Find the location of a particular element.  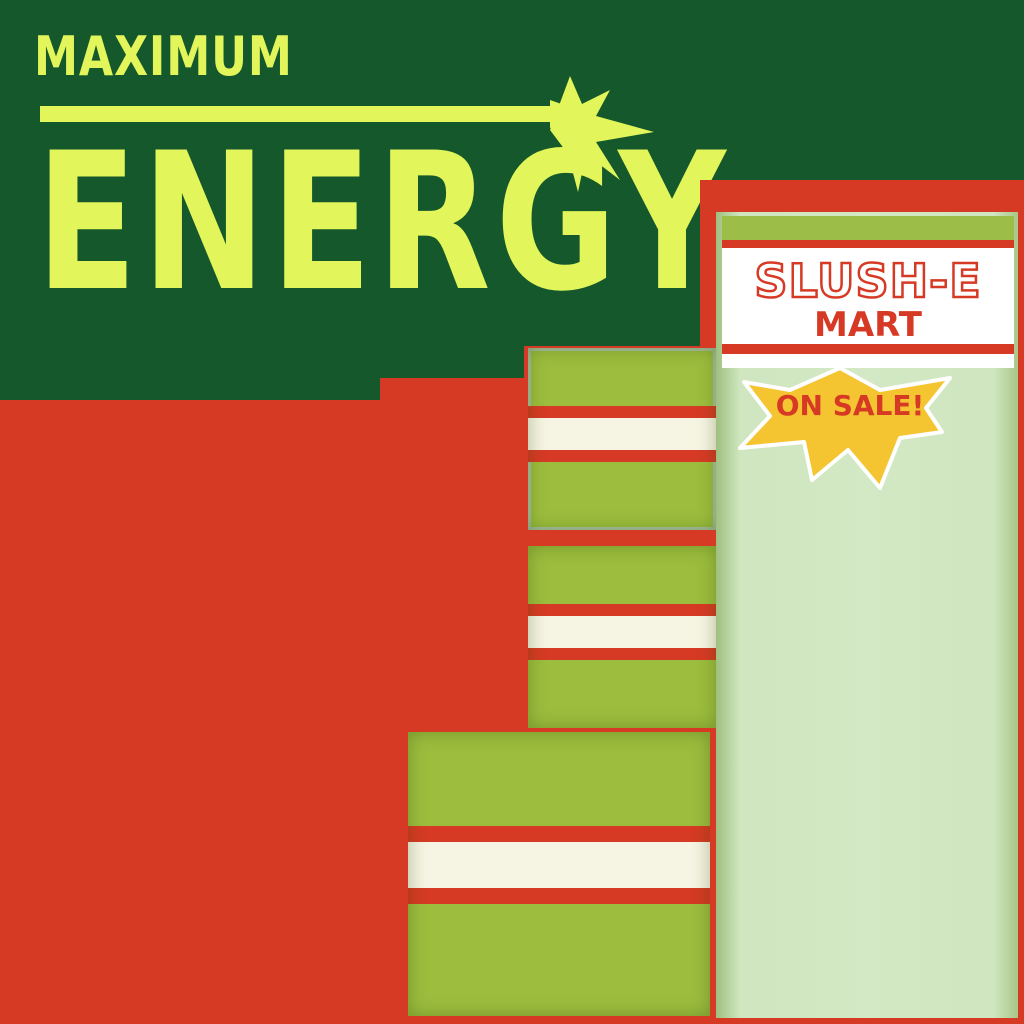

store-name-secondary: MART is located at coordinates (868, 325).